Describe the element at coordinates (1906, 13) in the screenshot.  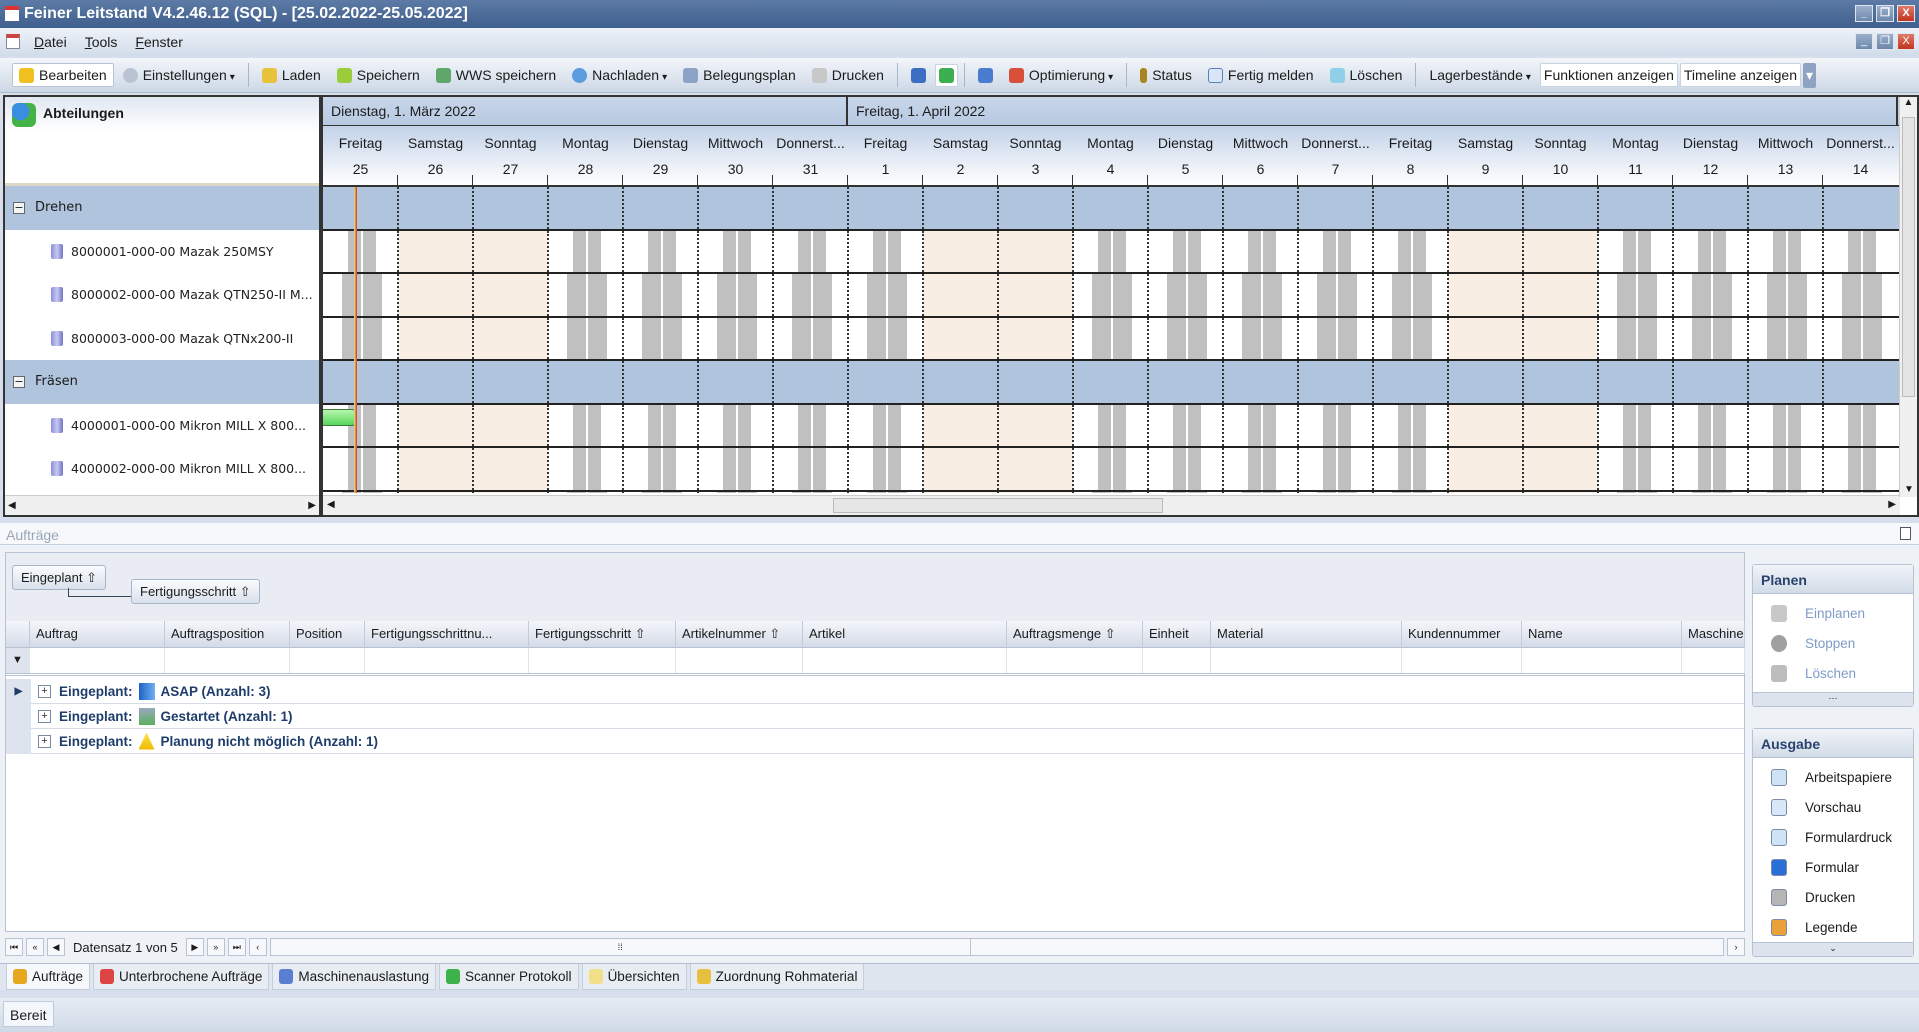
I see `close-button: X` at that location.